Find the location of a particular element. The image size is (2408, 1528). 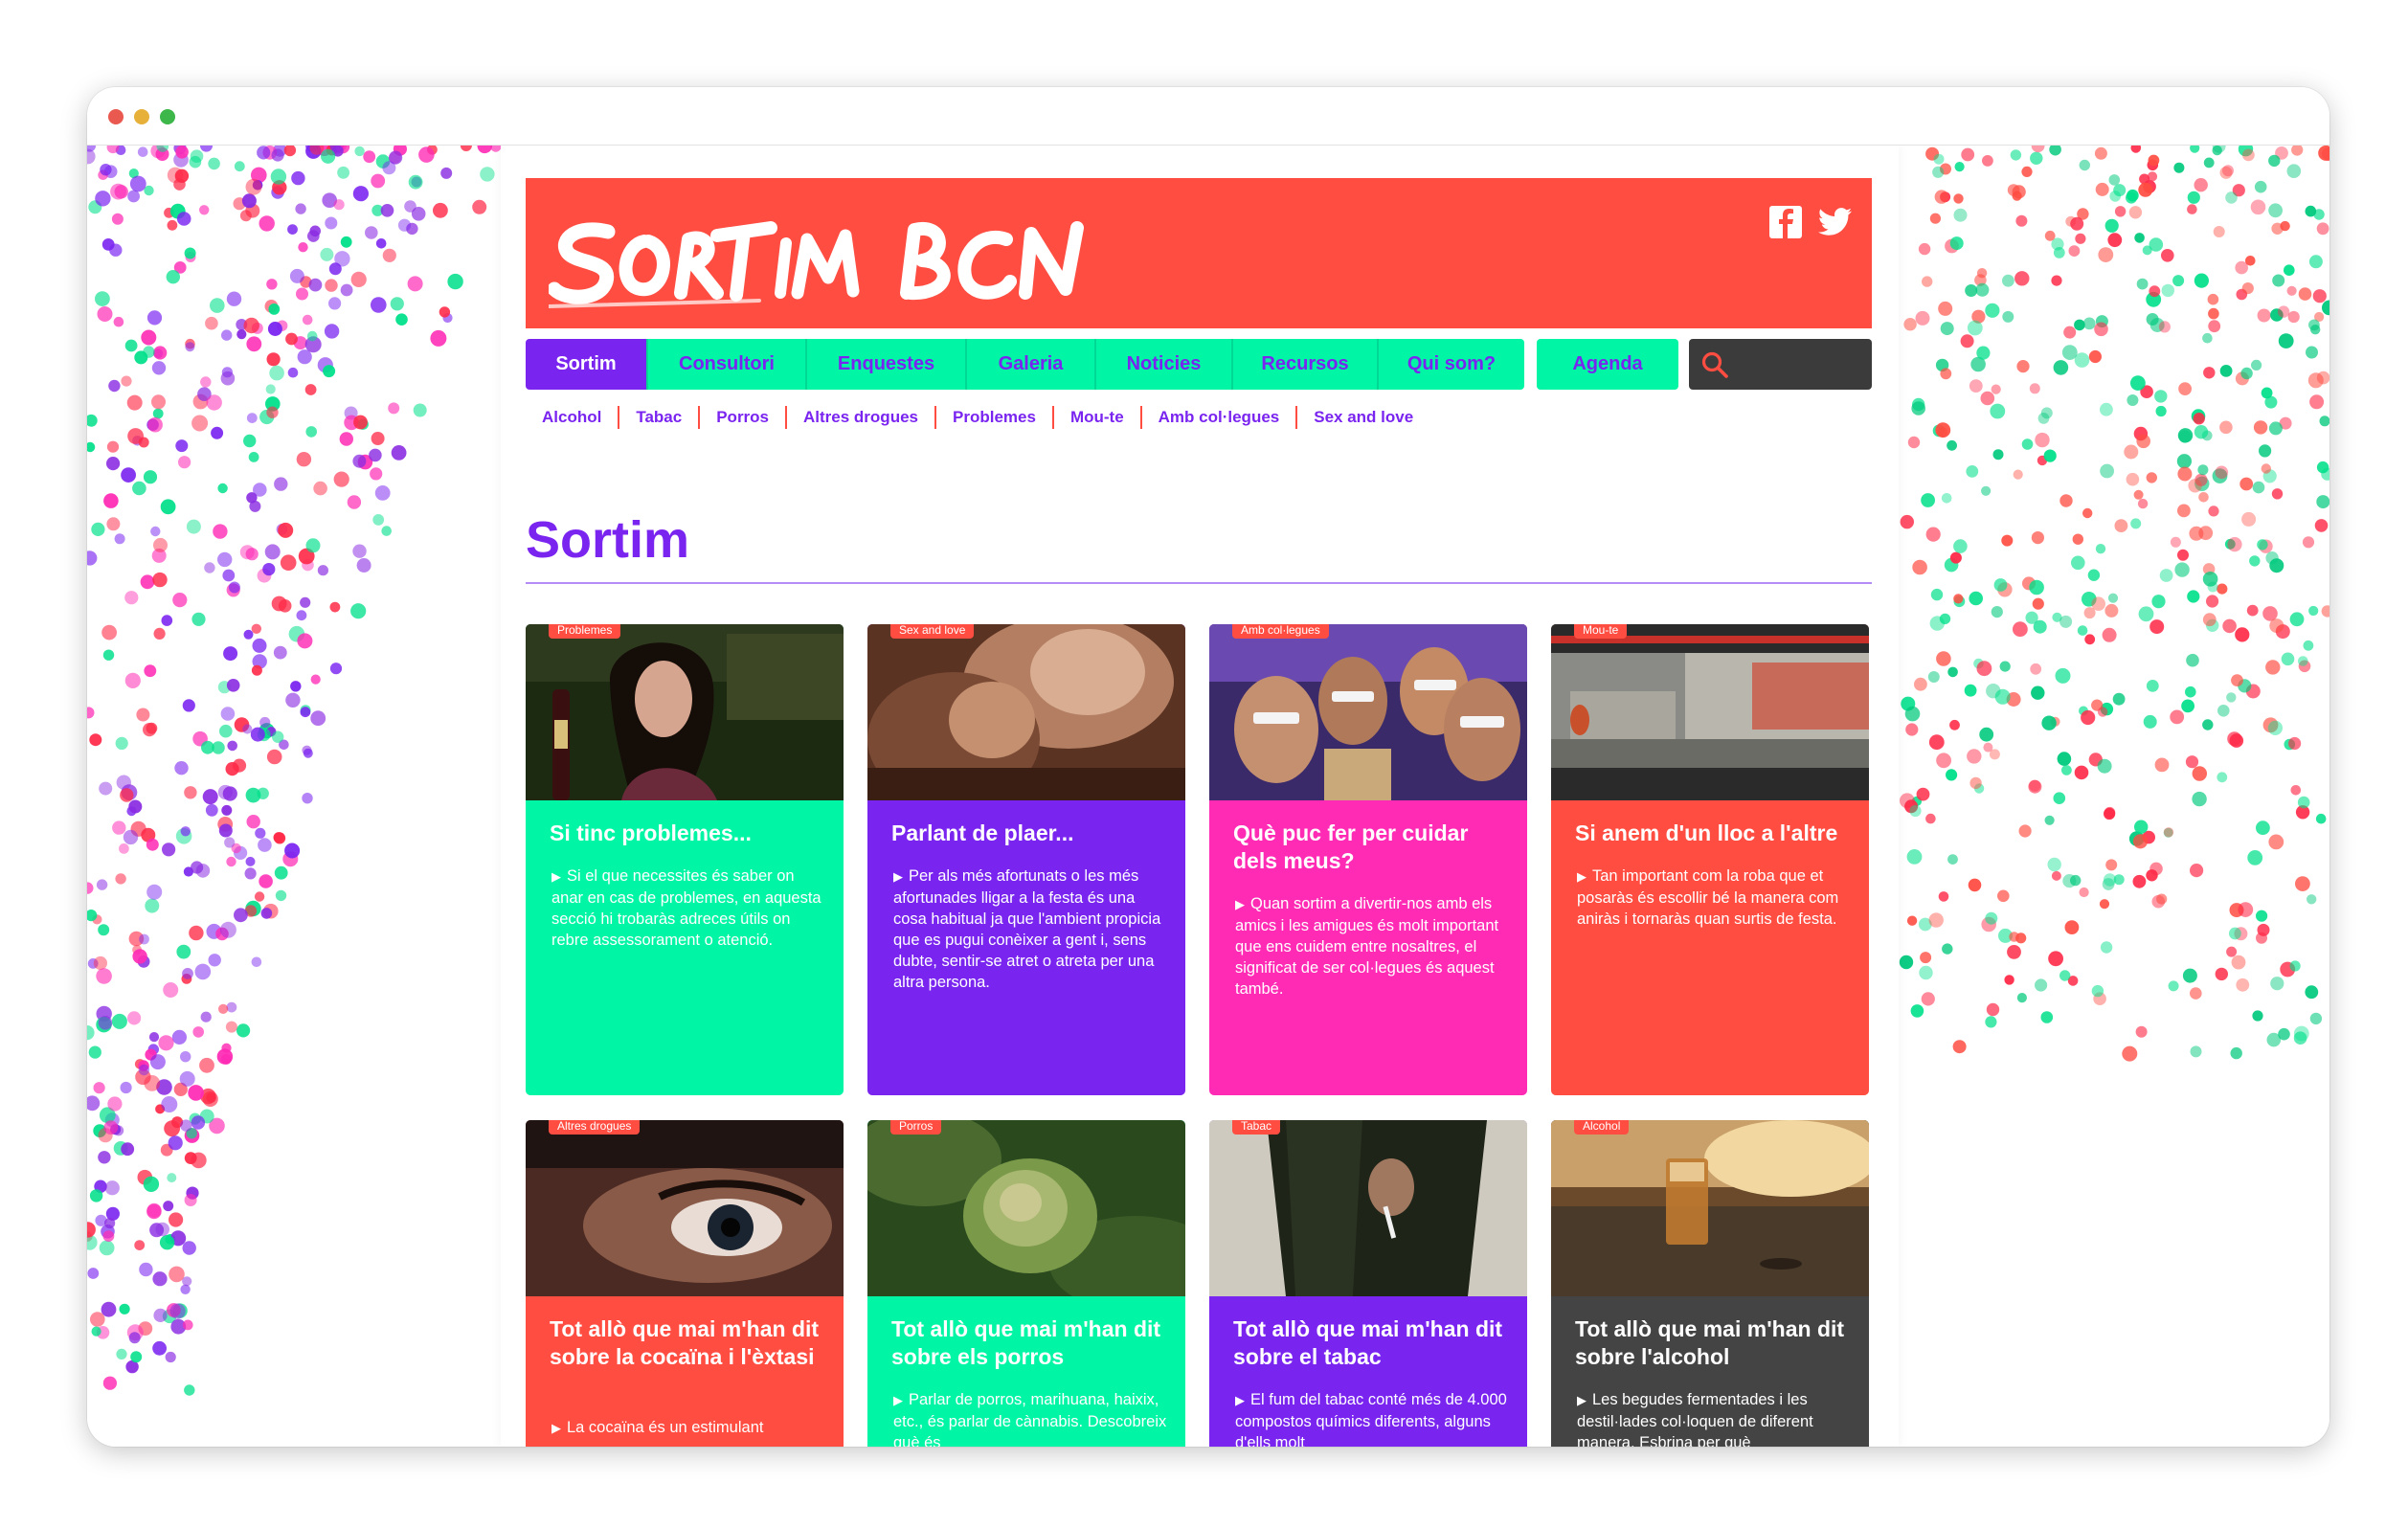

category-tag: Problemes is located at coordinates (585, 631).